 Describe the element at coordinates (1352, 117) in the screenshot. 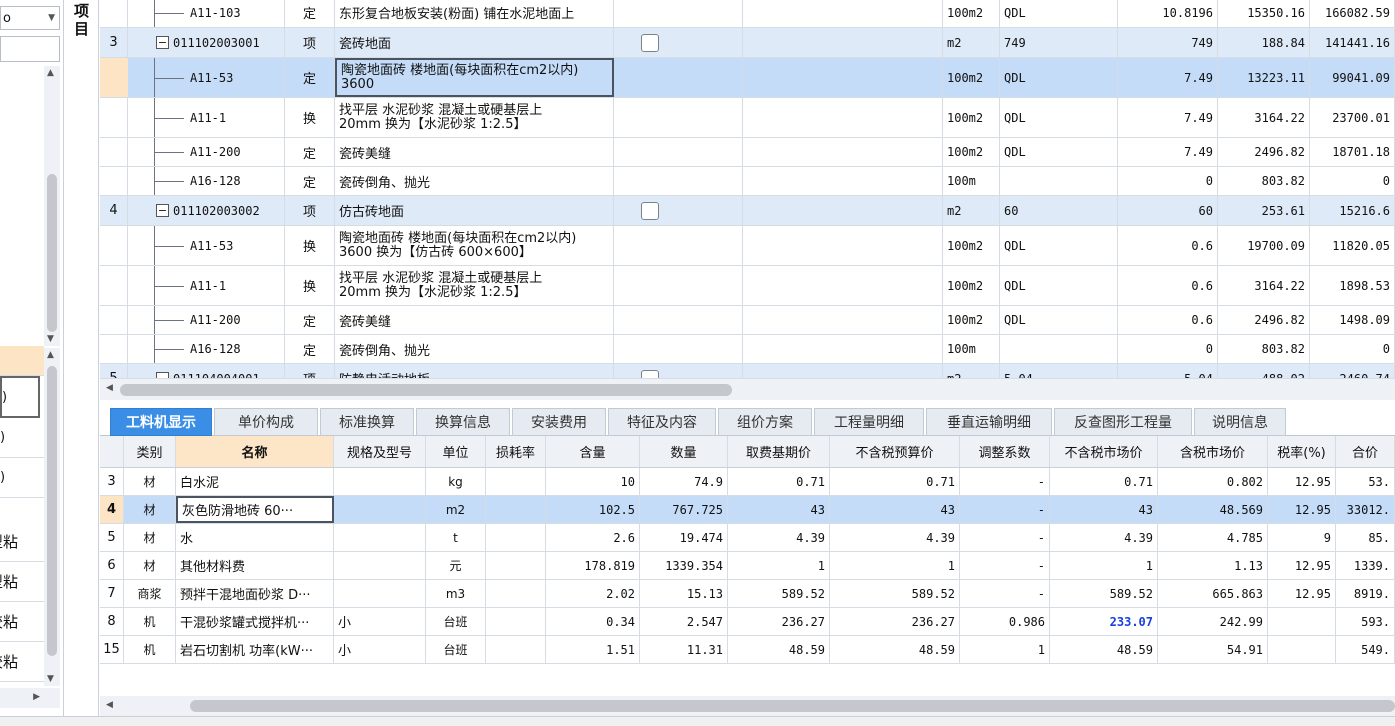

I see `bill-cell-total: 23700.01` at that location.